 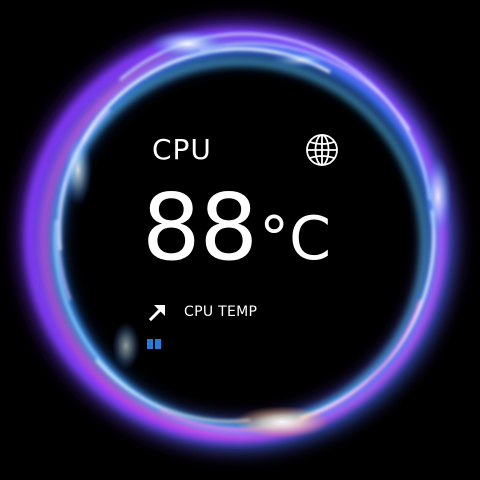 What do you see at coordinates (295, 239) in the screenshot?
I see `temperature-unit: °C` at bounding box center [295, 239].